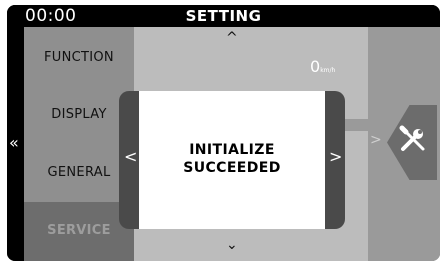 The width and height of the screenshot is (447, 266). I want to click on down-chevron-icon: ⌄, so click(232, 245).